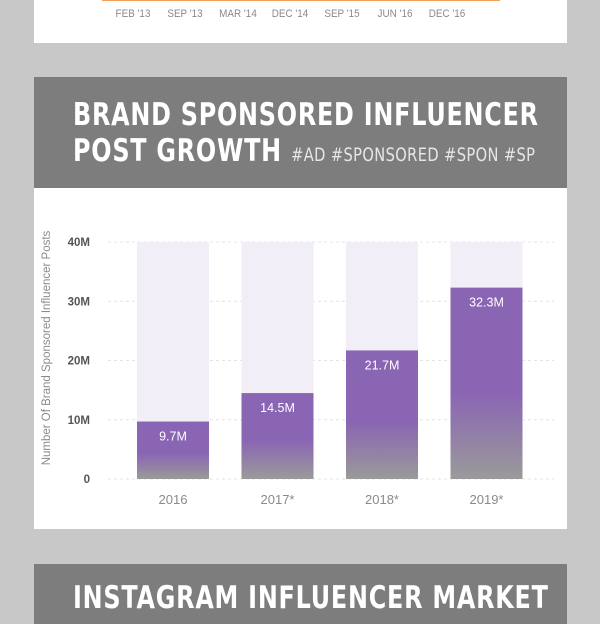 The height and width of the screenshot is (624, 600). I want to click on y-tick-label: 0, so click(87, 480).